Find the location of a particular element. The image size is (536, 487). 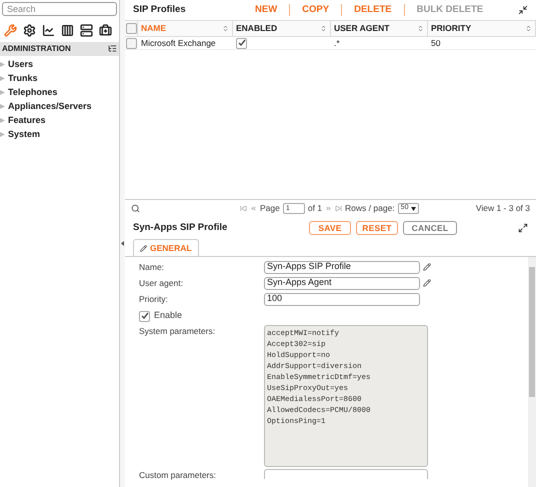

medical-kit-icon is located at coordinates (105, 30).